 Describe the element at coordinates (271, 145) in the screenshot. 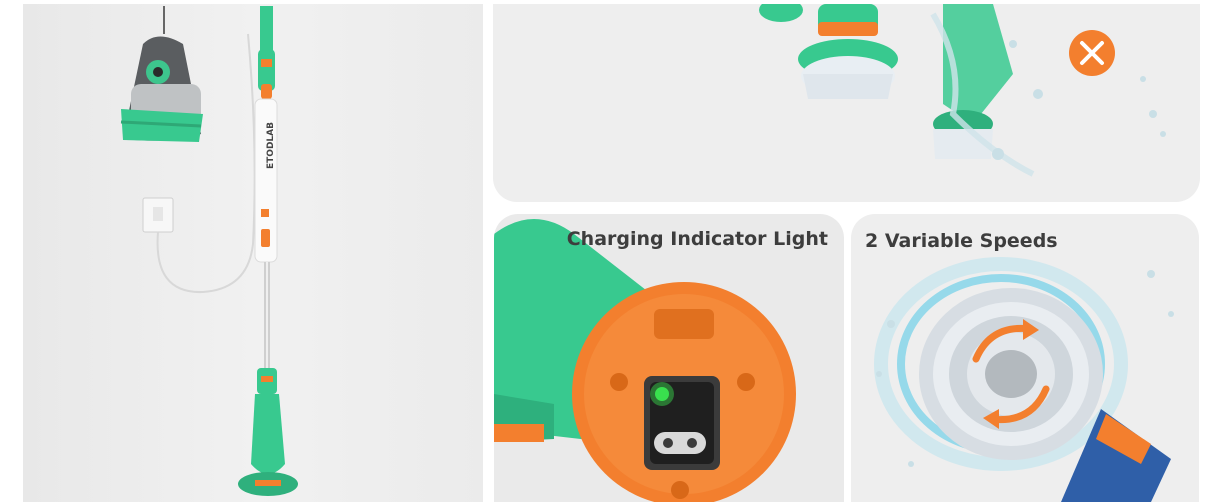

I see `brand-logo-text: ETODLAB` at that location.